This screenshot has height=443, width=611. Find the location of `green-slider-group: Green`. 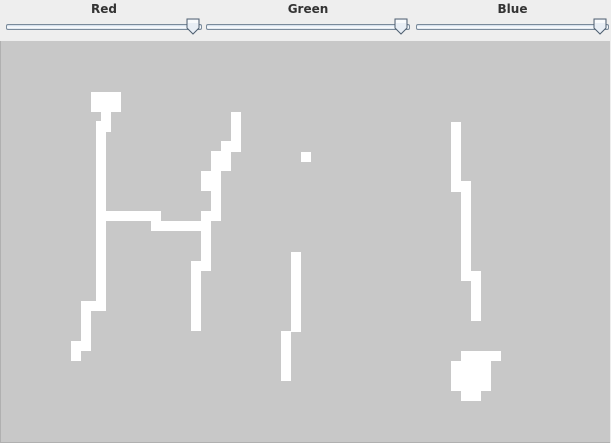

green-slider-group: Green is located at coordinates (308, 20).